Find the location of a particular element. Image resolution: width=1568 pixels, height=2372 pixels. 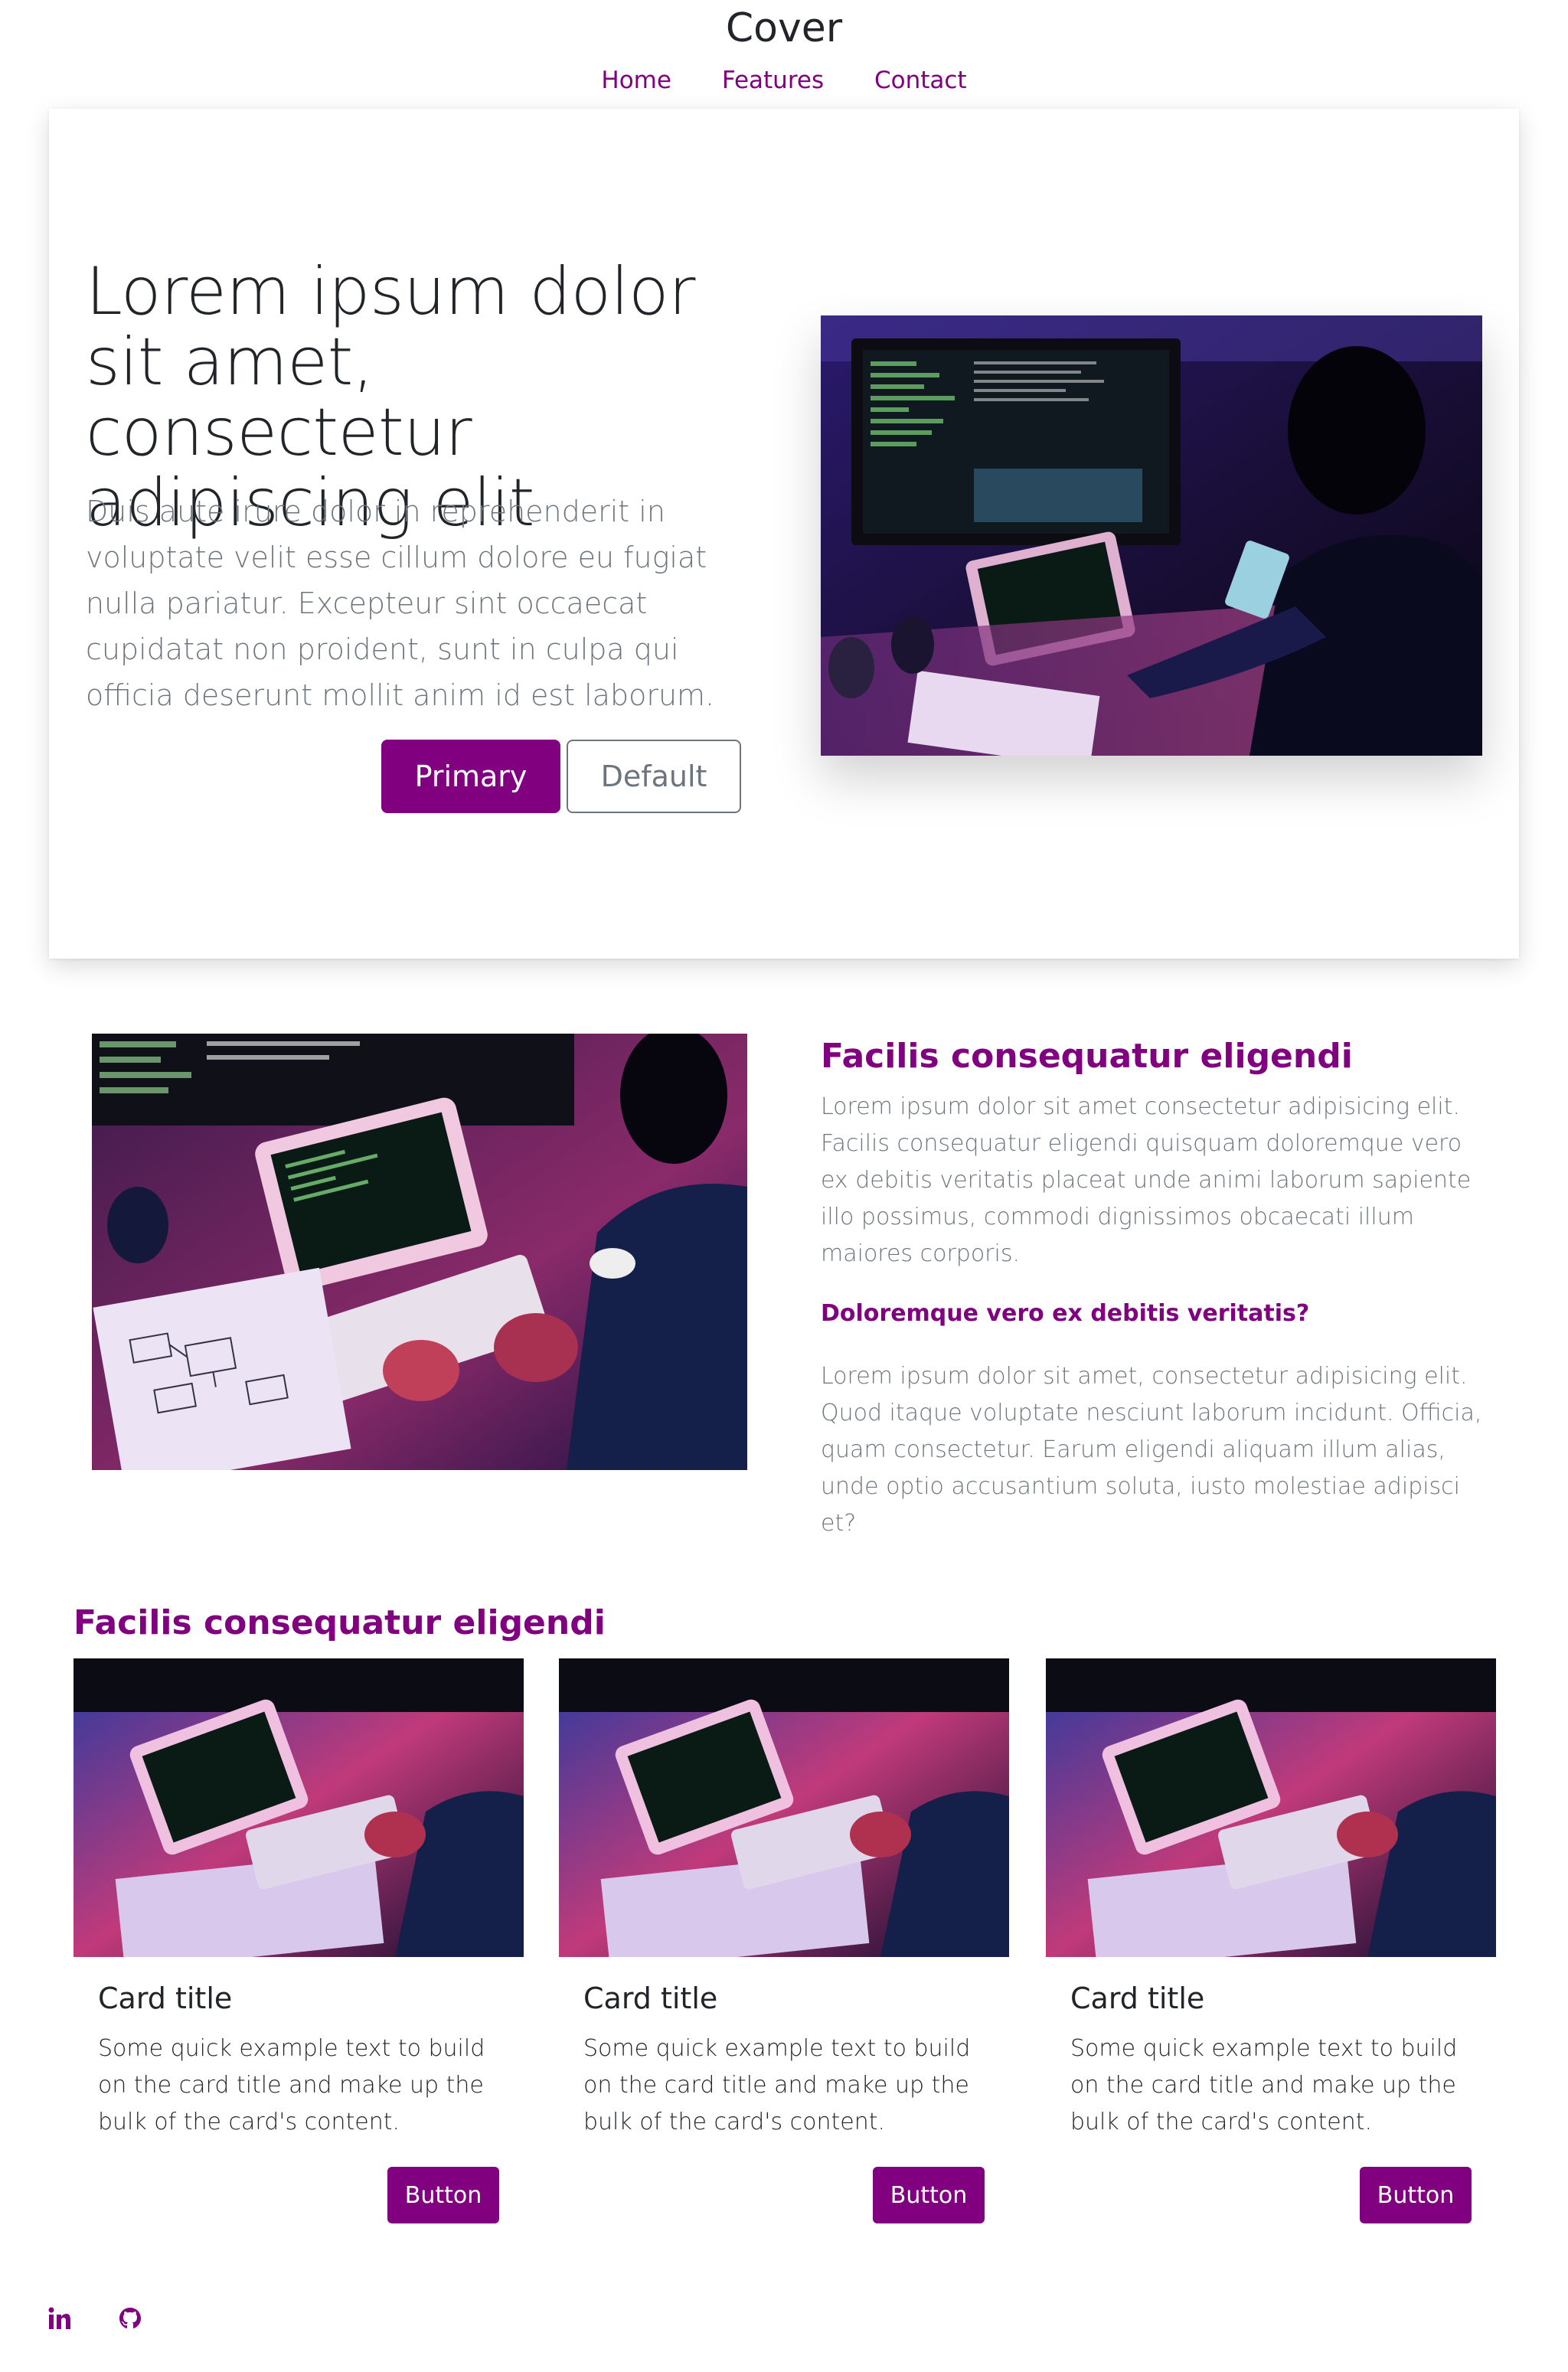

site-title: Cover is located at coordinates (784, 28).